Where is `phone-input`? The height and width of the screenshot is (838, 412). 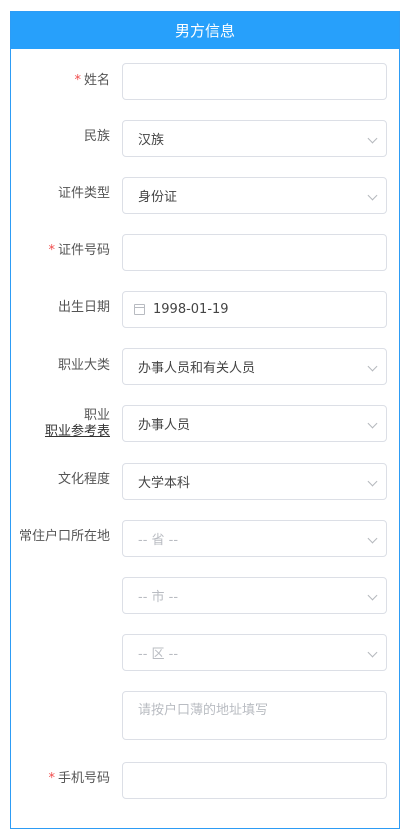
phone-input is located at coordinates (254, 780).